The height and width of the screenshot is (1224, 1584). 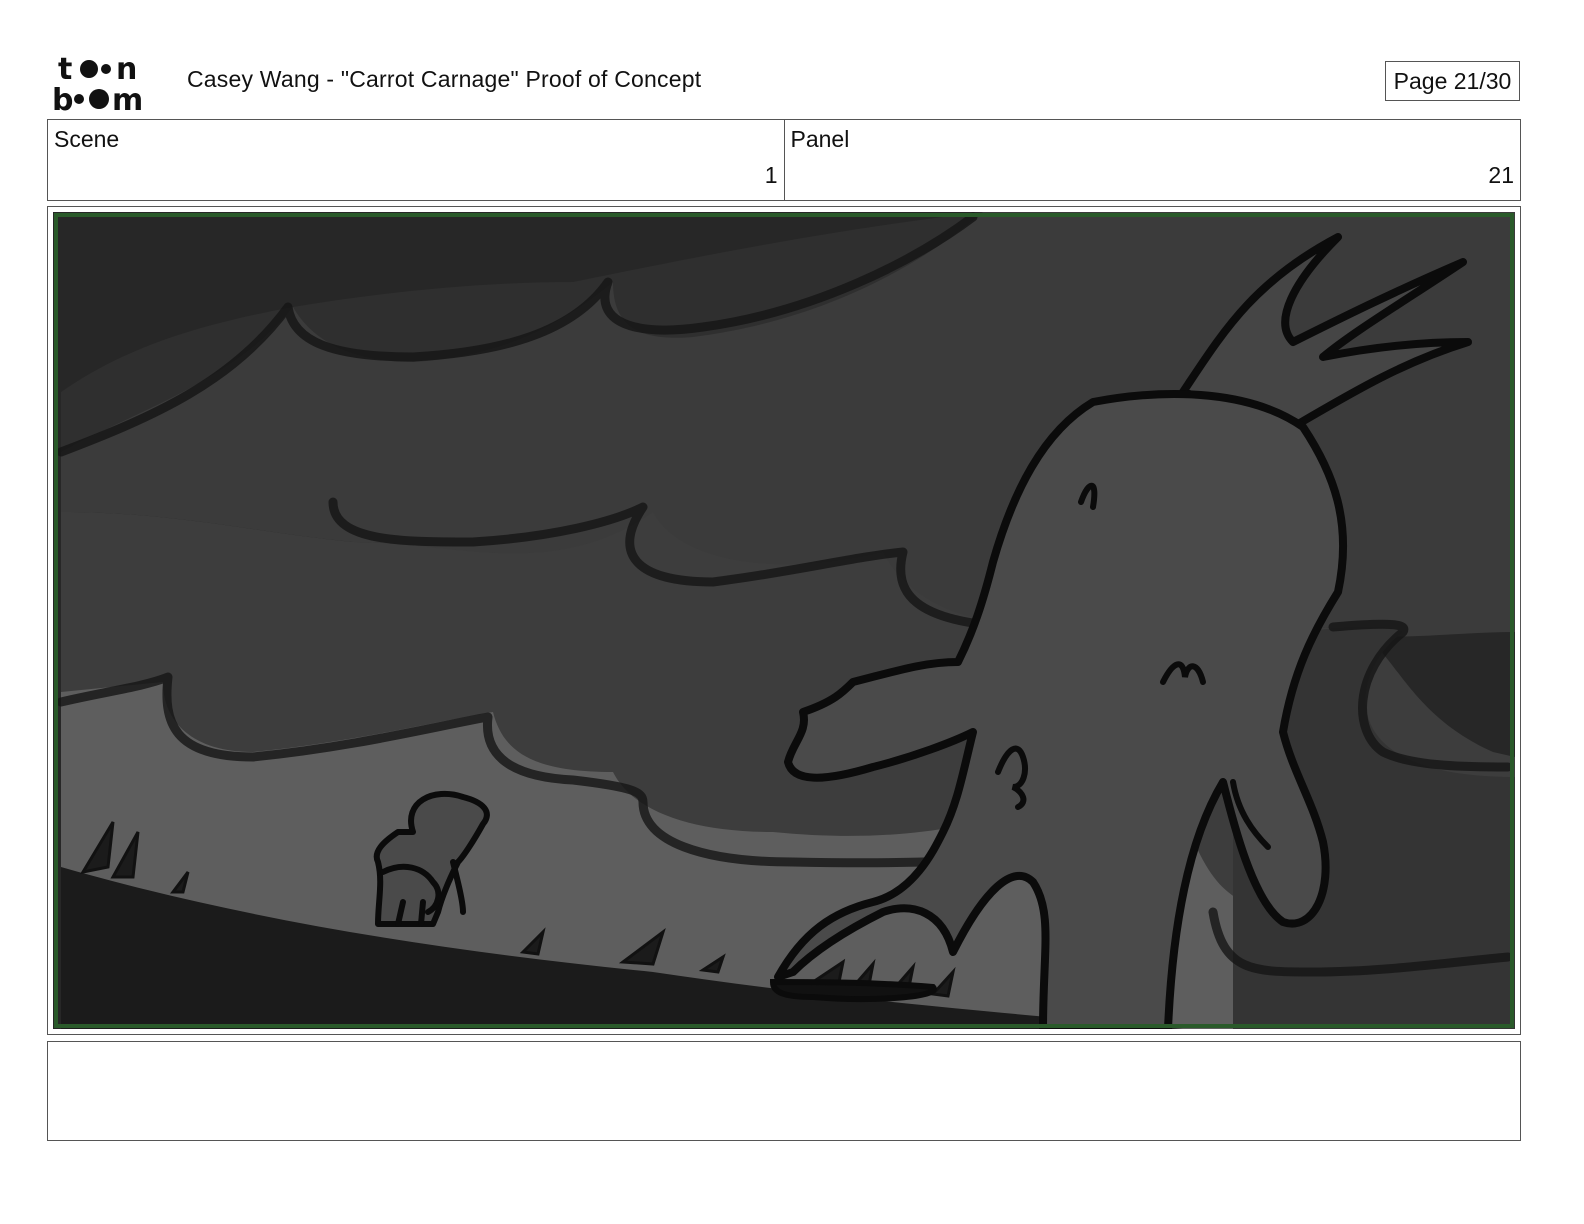 What do you see at coordinates (771, 175) in the screenshot?
I see `scene-number: 1` at bounding box center [771, 175].